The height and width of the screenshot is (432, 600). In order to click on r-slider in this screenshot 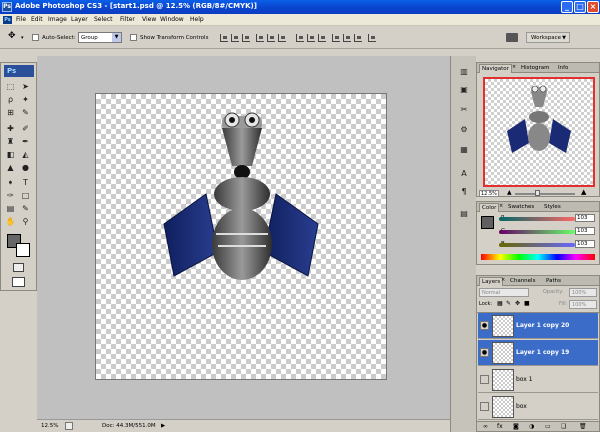, I will do `click(537, 219)`.